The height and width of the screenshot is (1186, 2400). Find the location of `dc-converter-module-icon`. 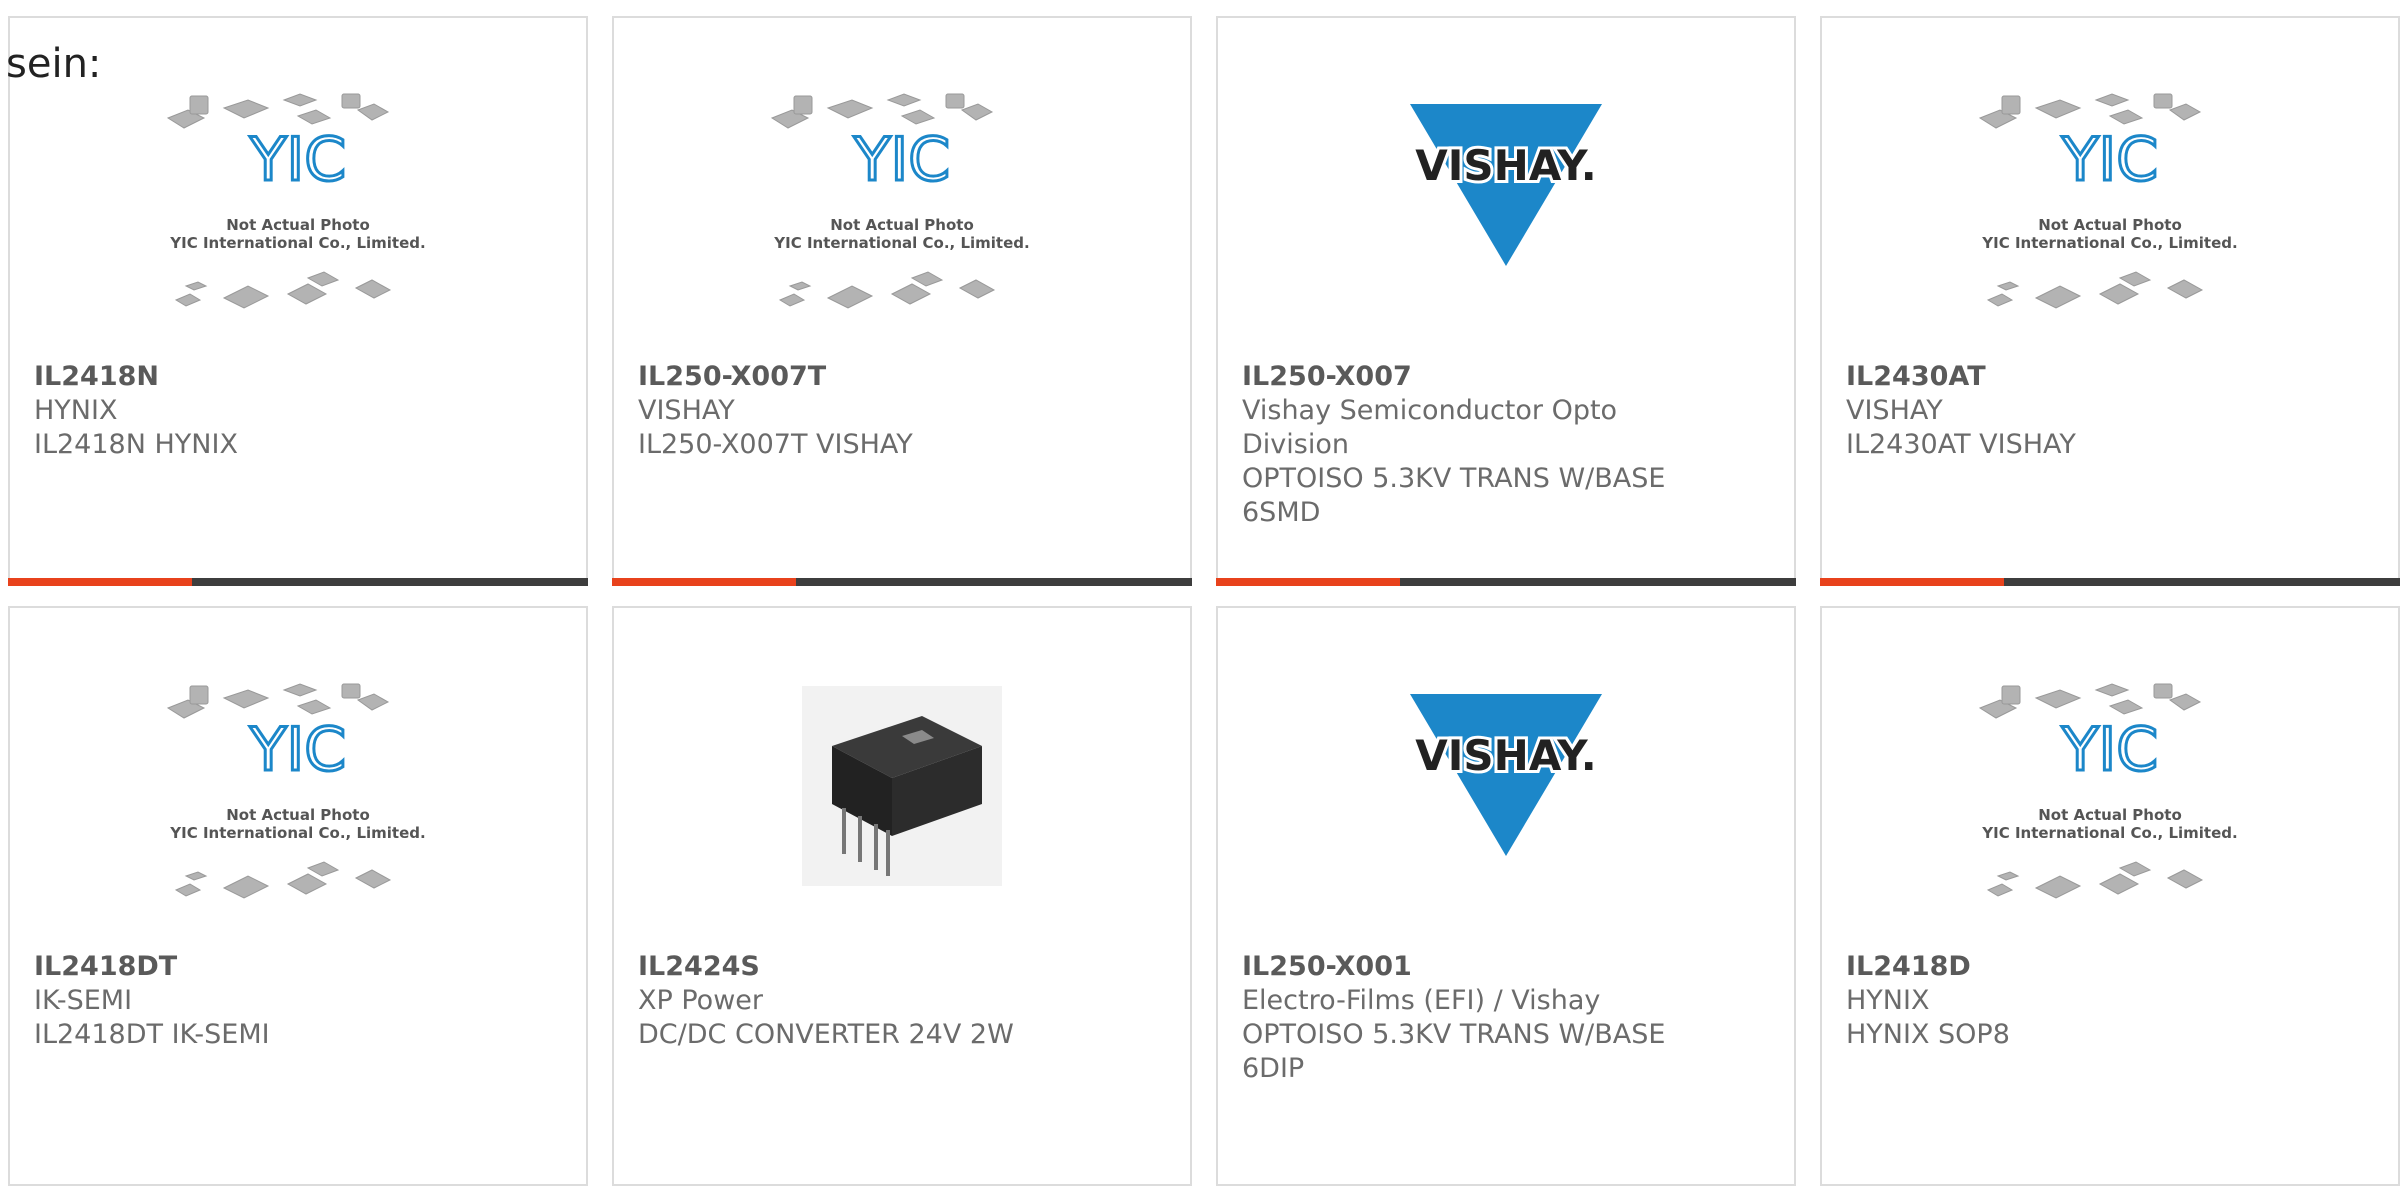

dc-converter-module-icon is located at coordinates (902, 786).